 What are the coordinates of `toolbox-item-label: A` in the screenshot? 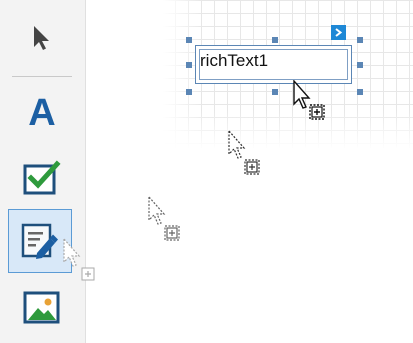 It's located at (42, 113).